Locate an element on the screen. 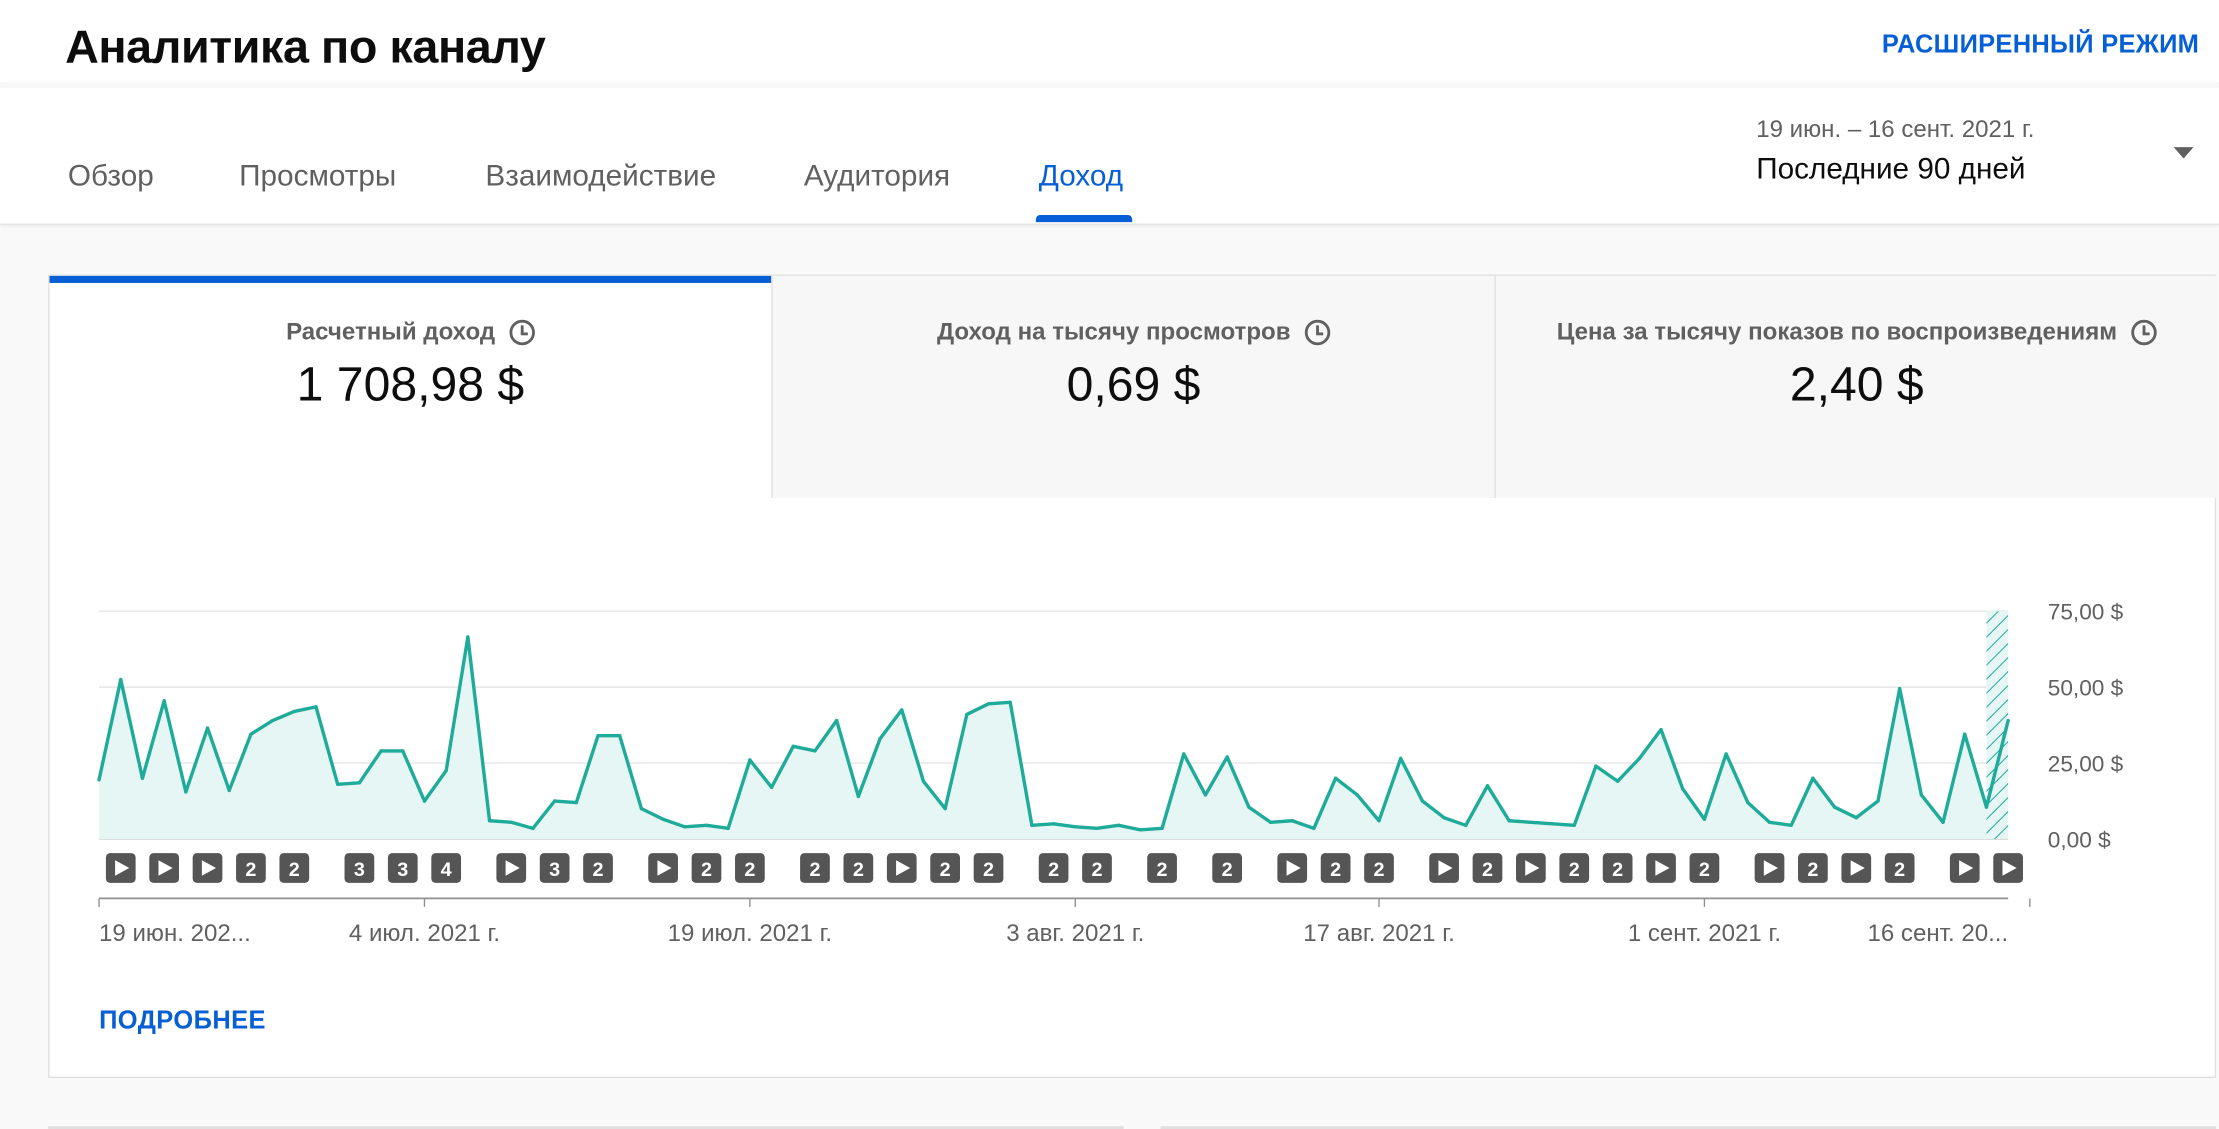  advanced-mode-button: РАСШИРЕННЫЙ РЕЖИМ is located at coordinates (2040, 45).